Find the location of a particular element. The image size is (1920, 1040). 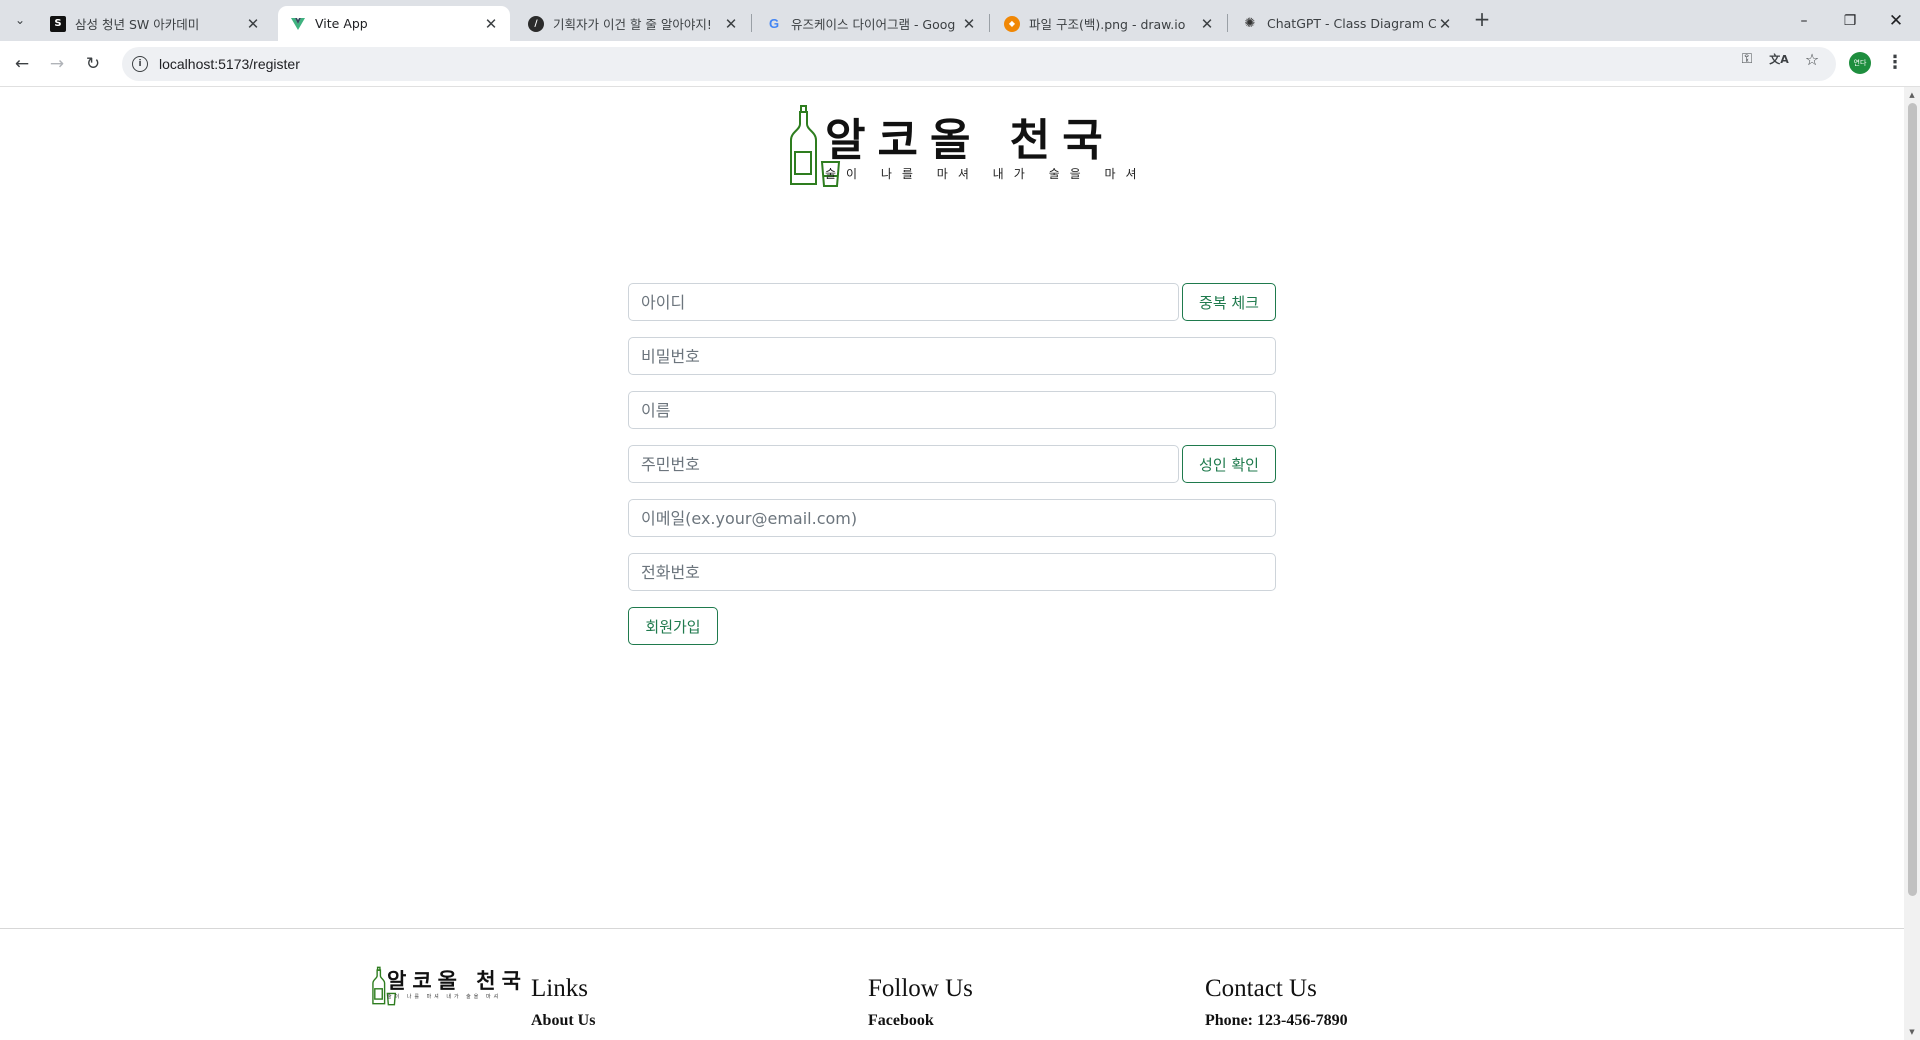

password-row is located at coordinates (952, 356).